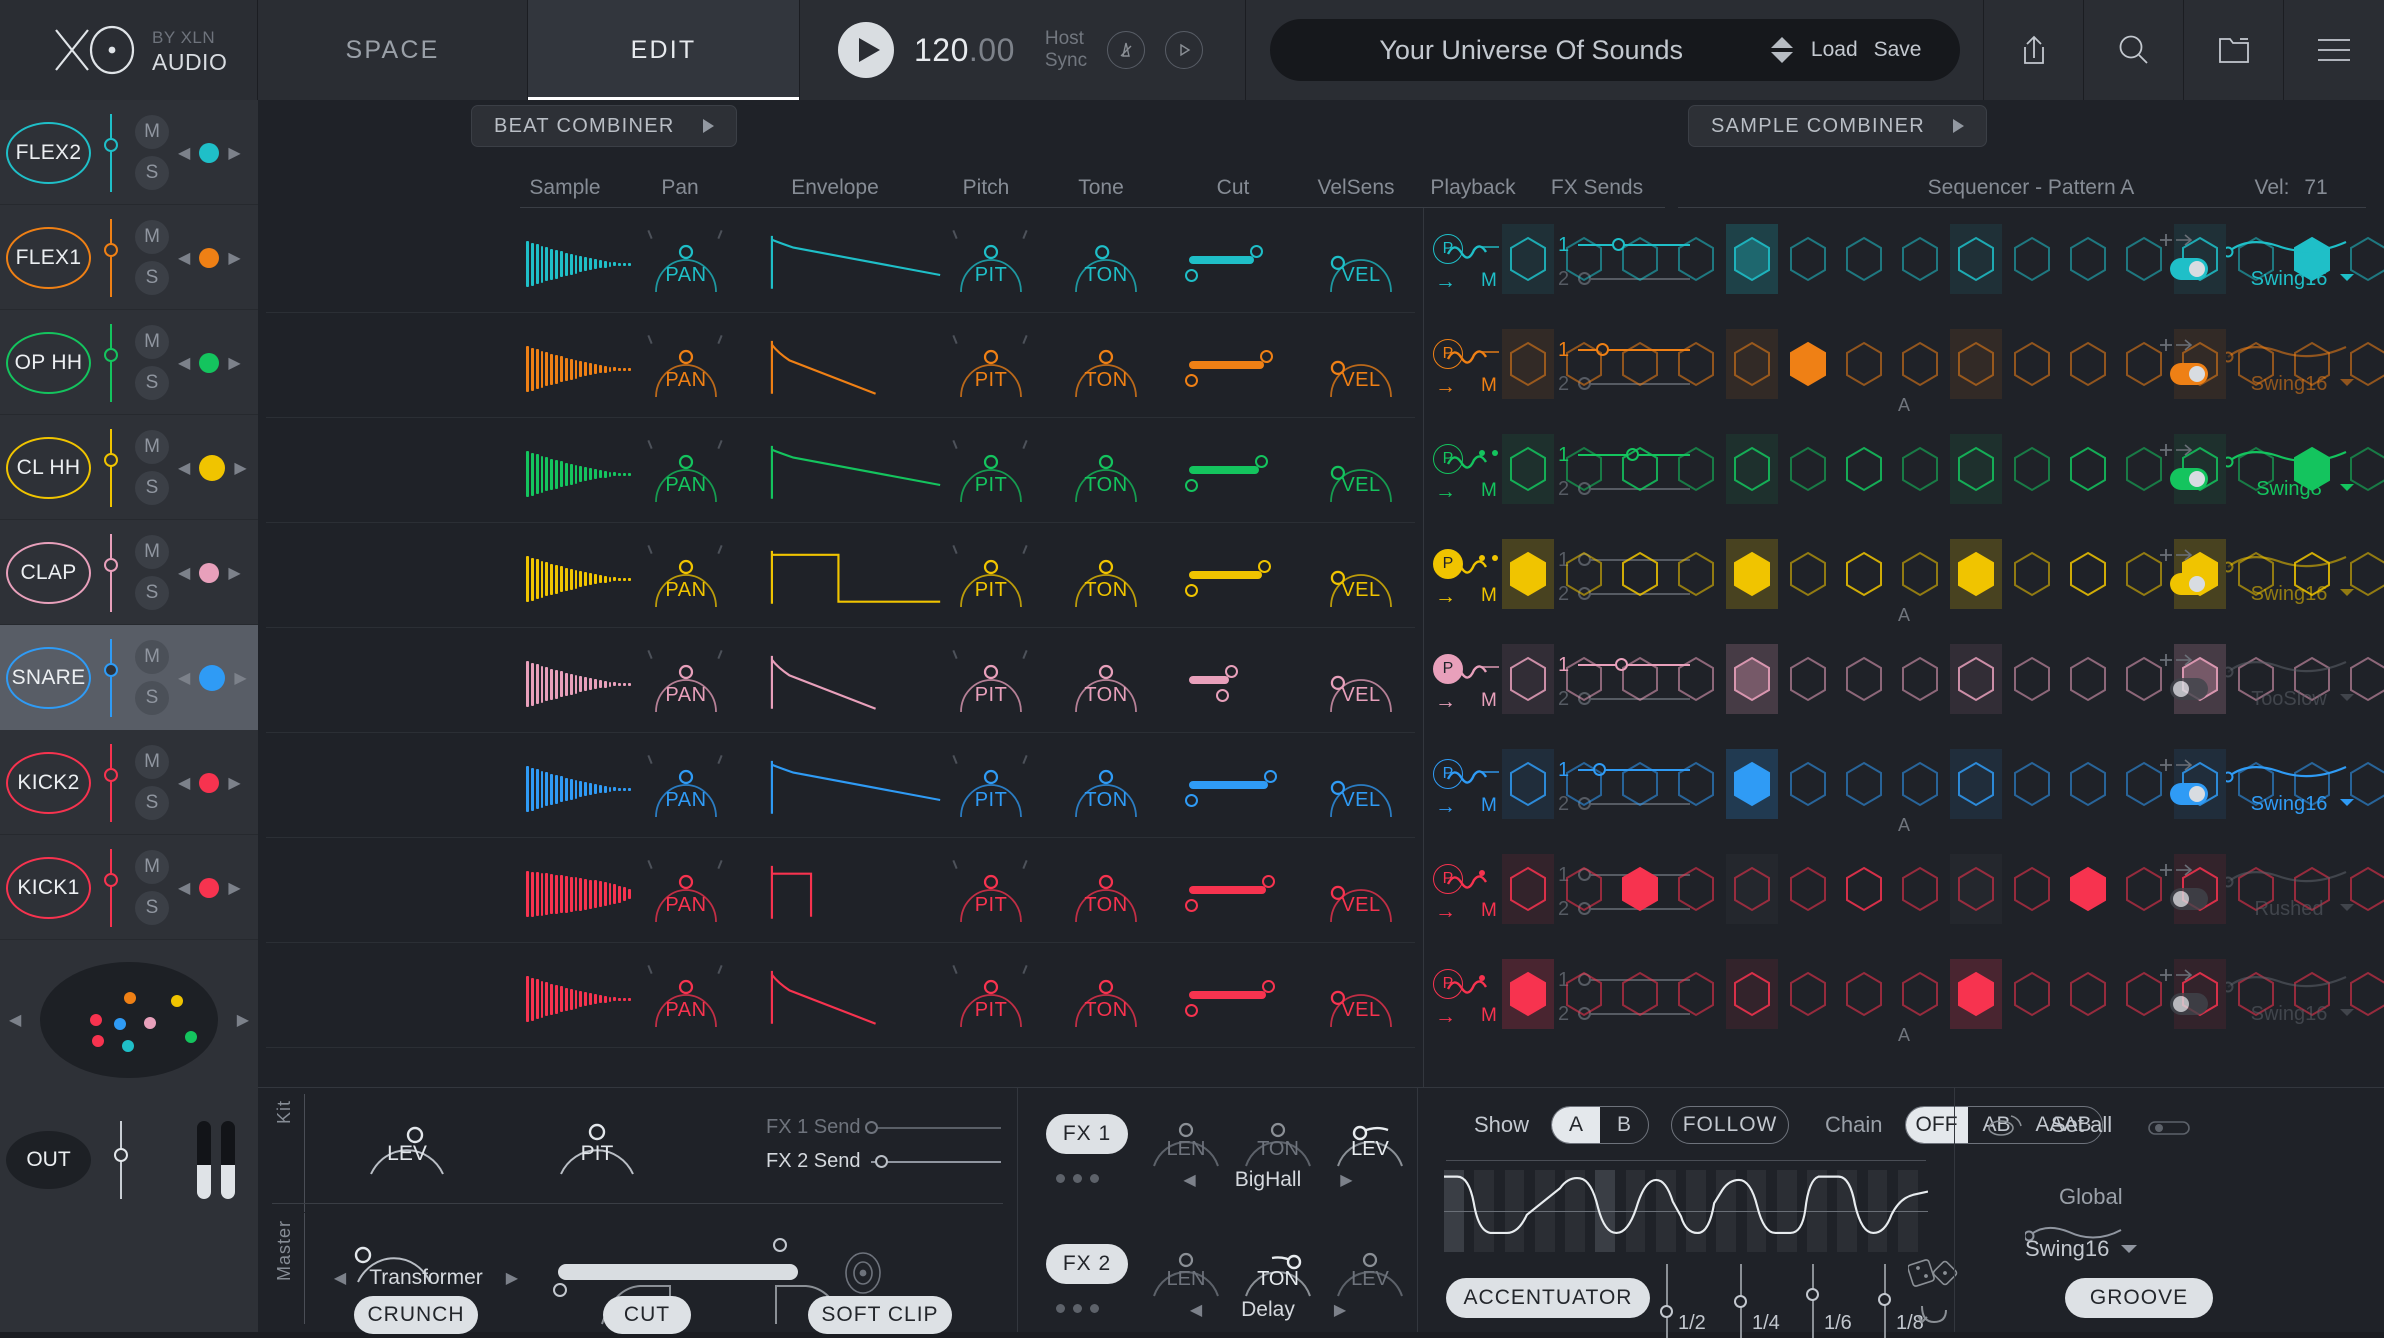  Describe the element at coordinates (2289, 371) in the screenshot. I see `groove-selector: Swing16` at that location.